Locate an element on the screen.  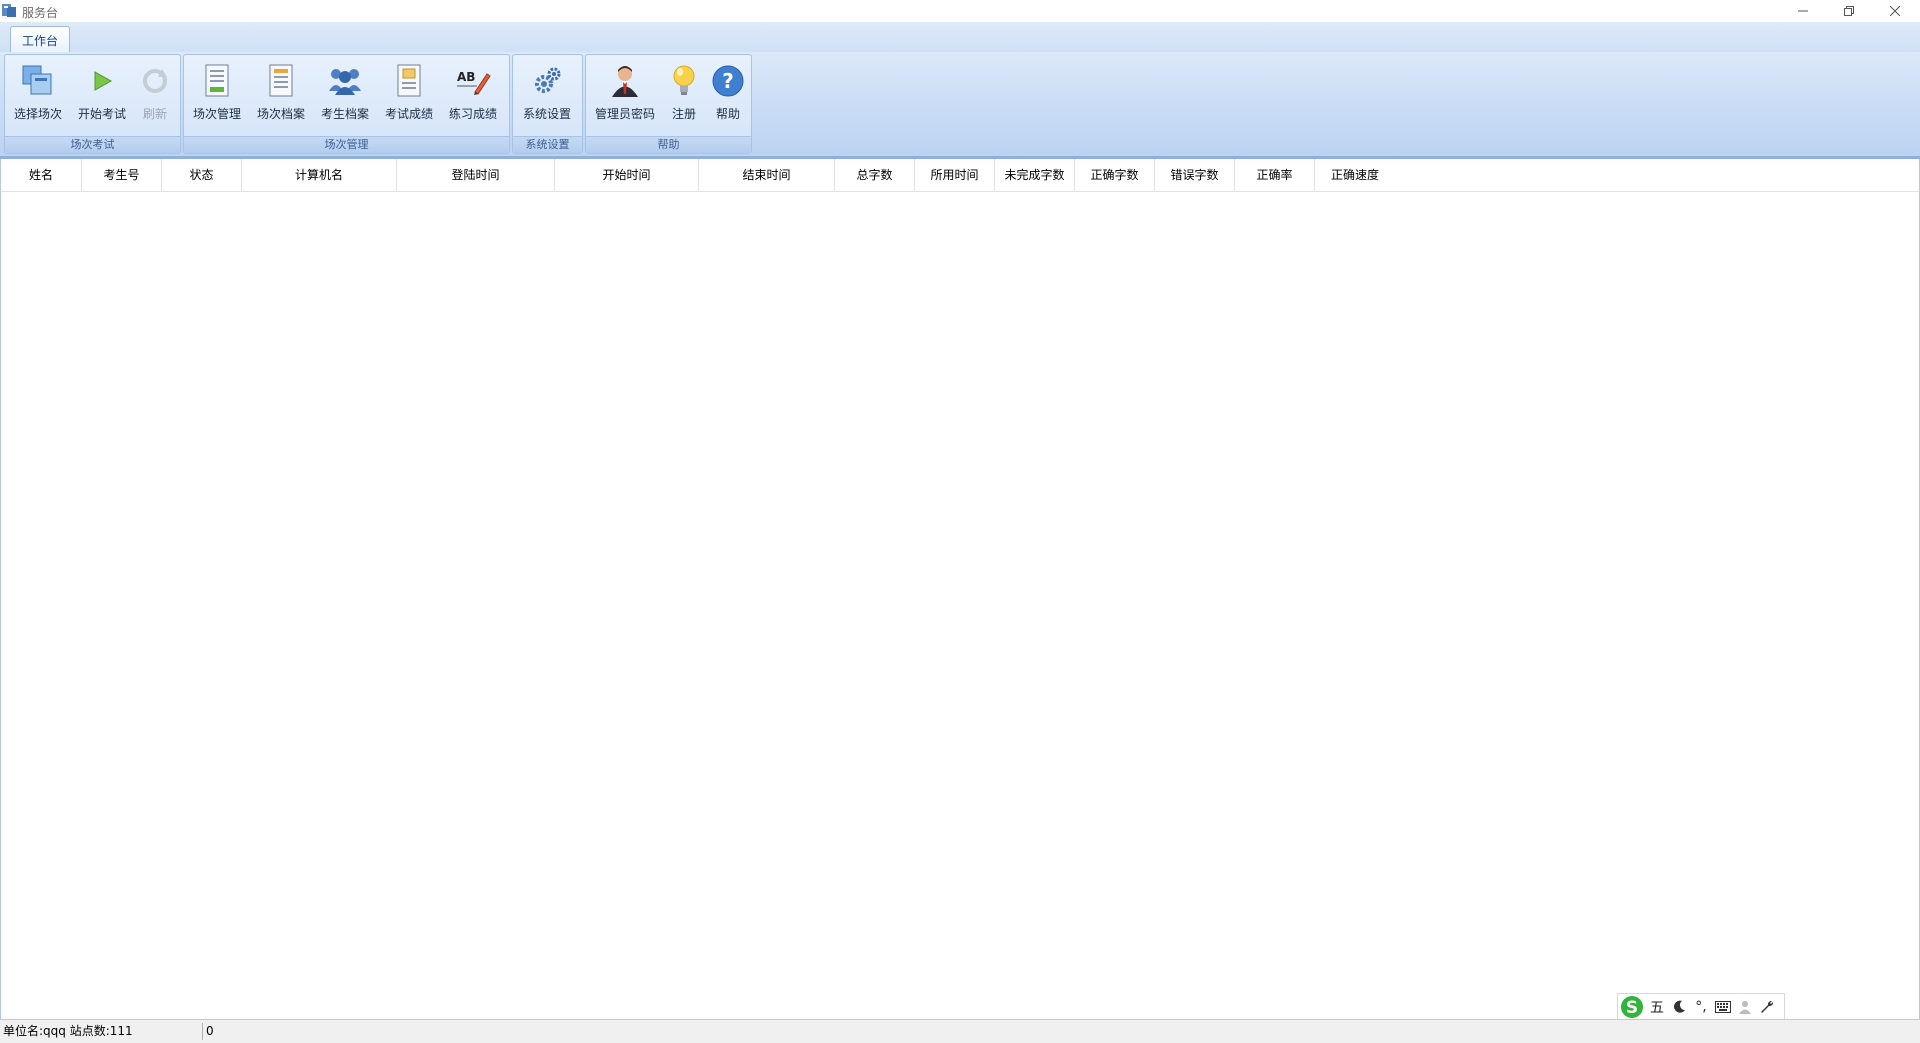
column-header-total-chars: 总字数 is located at coordinates (875, 175).